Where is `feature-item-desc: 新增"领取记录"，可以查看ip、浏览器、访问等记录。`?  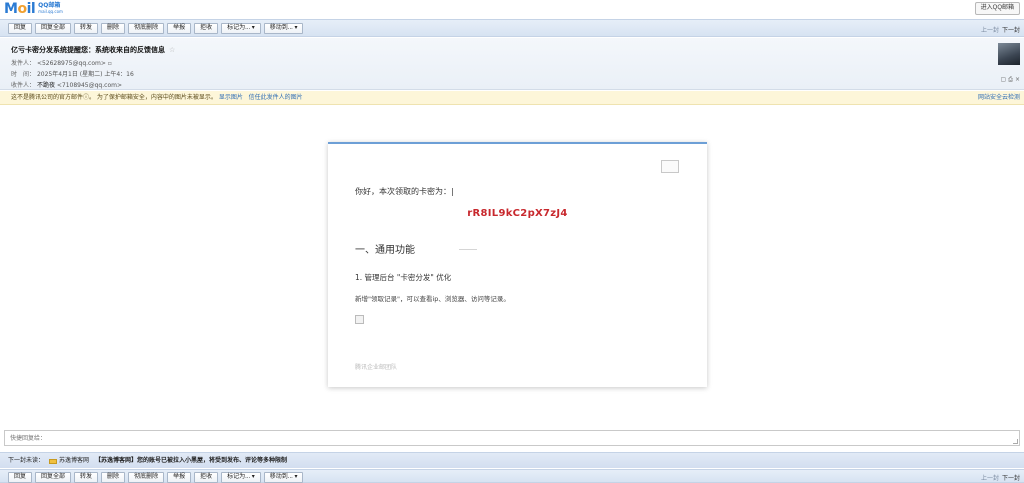
feature-item-desc: 新增"领取记录"，可以查看ip、浏览器、访问等记录。 is located at coordinates (432, 299).